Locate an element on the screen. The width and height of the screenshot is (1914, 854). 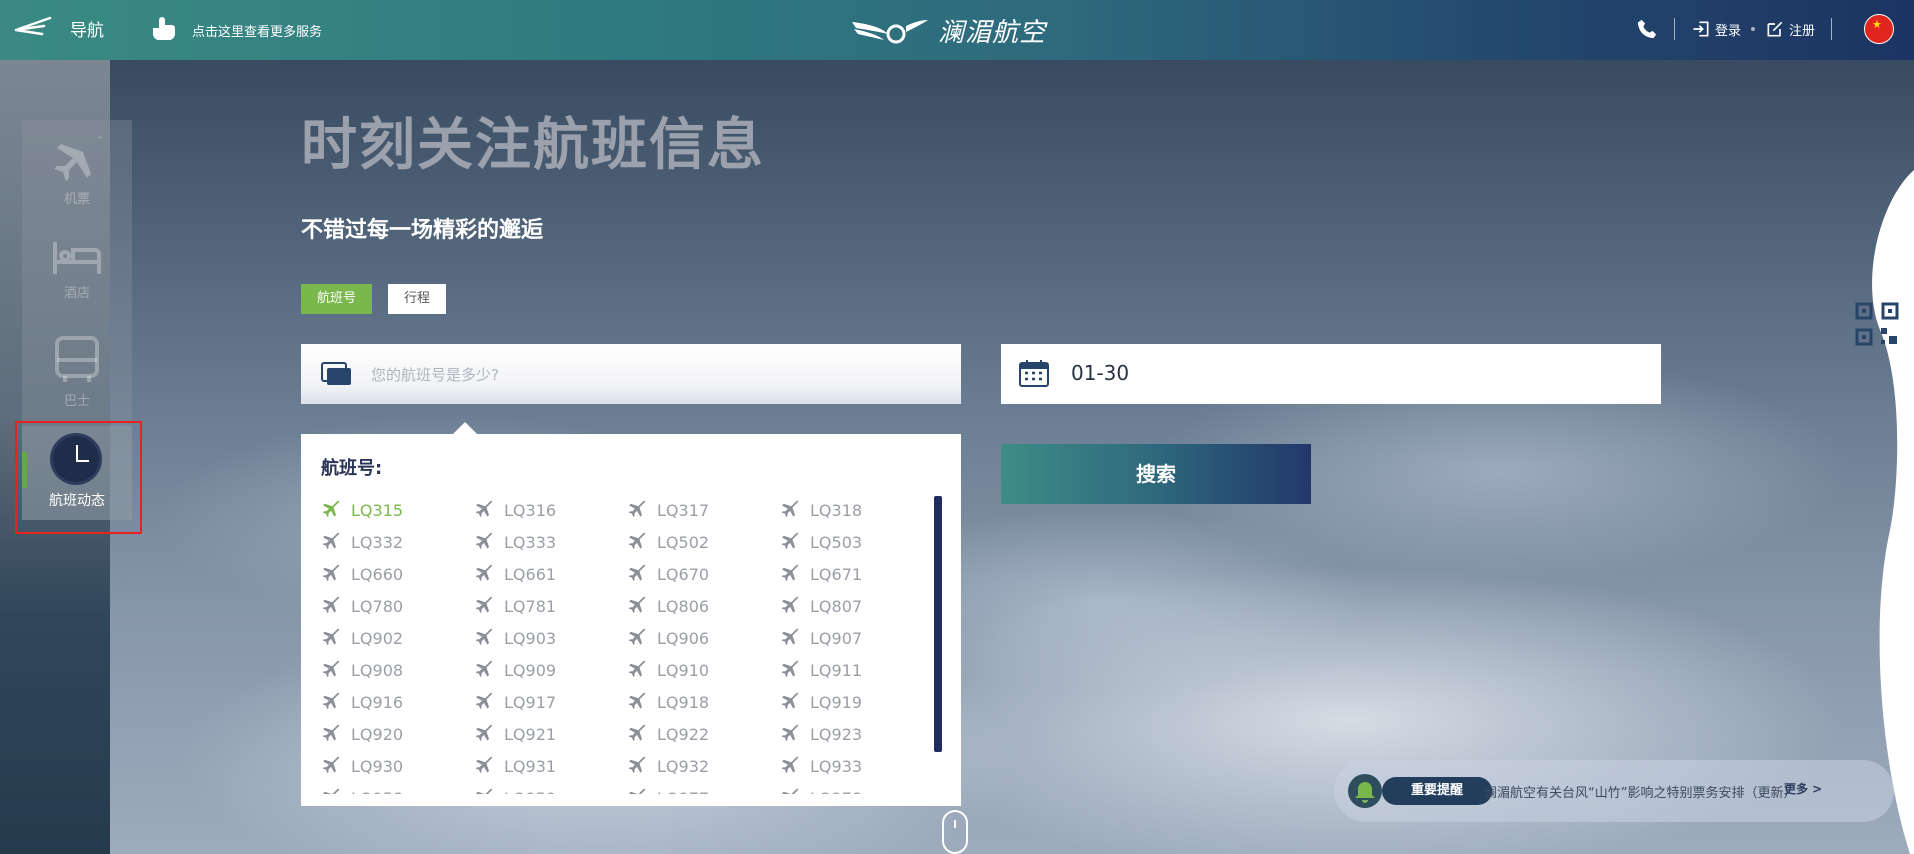
flight-option: LQ916 is located at coordinates (396, 702).